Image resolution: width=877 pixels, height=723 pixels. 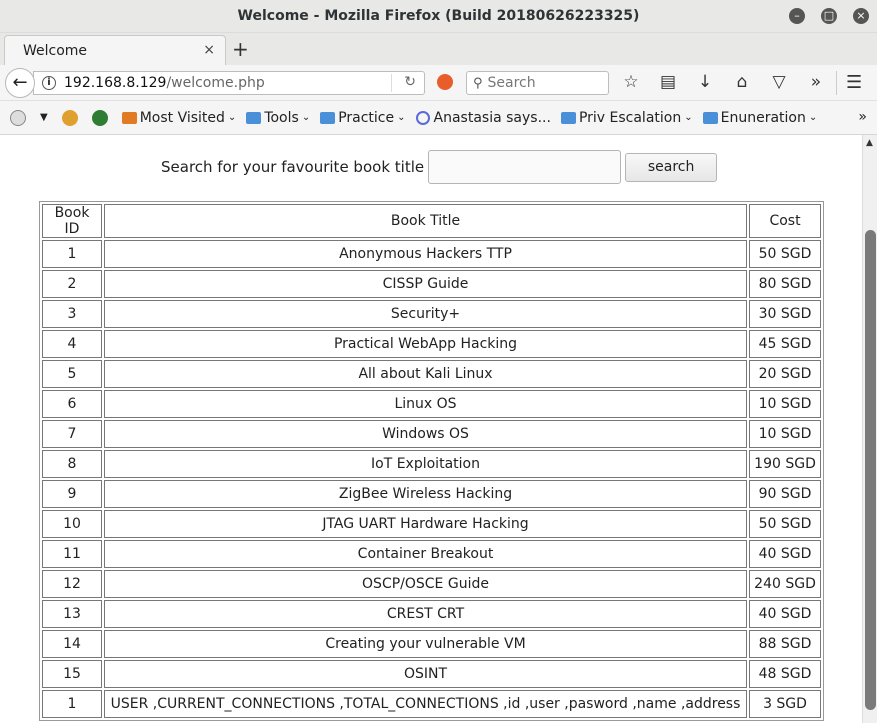 I want to click on cell-book-id: 11, so click(x=72, y=554).